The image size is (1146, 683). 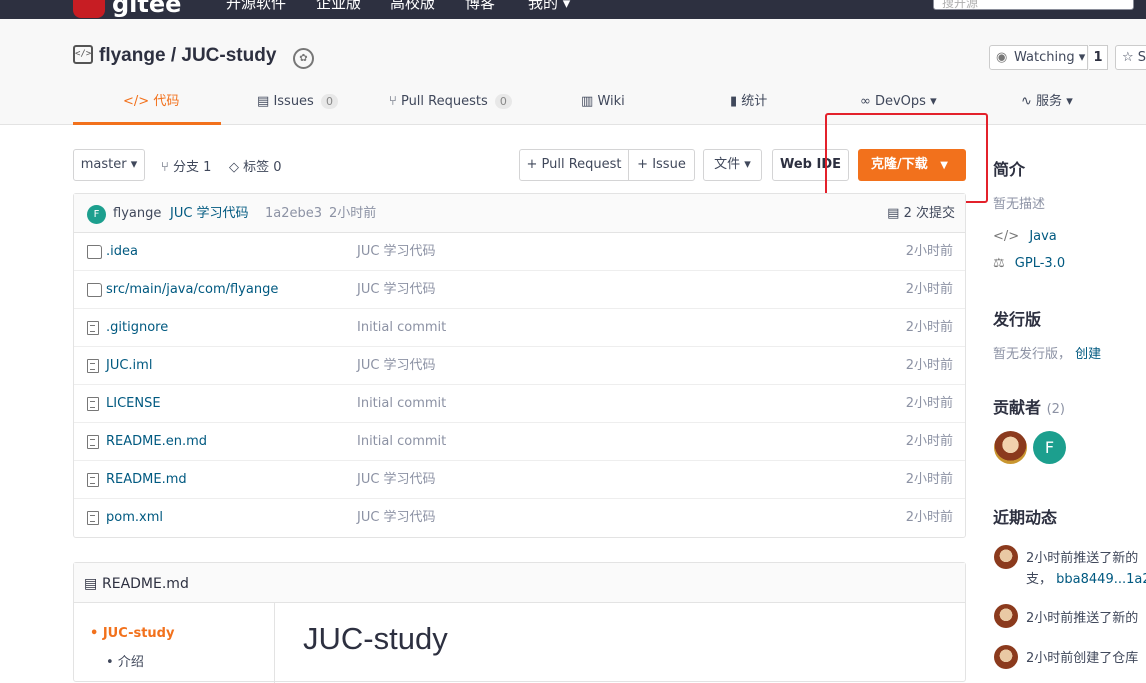 What do you see at coordinates (1047, 107) in the screenshot?
I see `tab-services: ∿ 服务 ▾` at bounding box center [1047, 107].